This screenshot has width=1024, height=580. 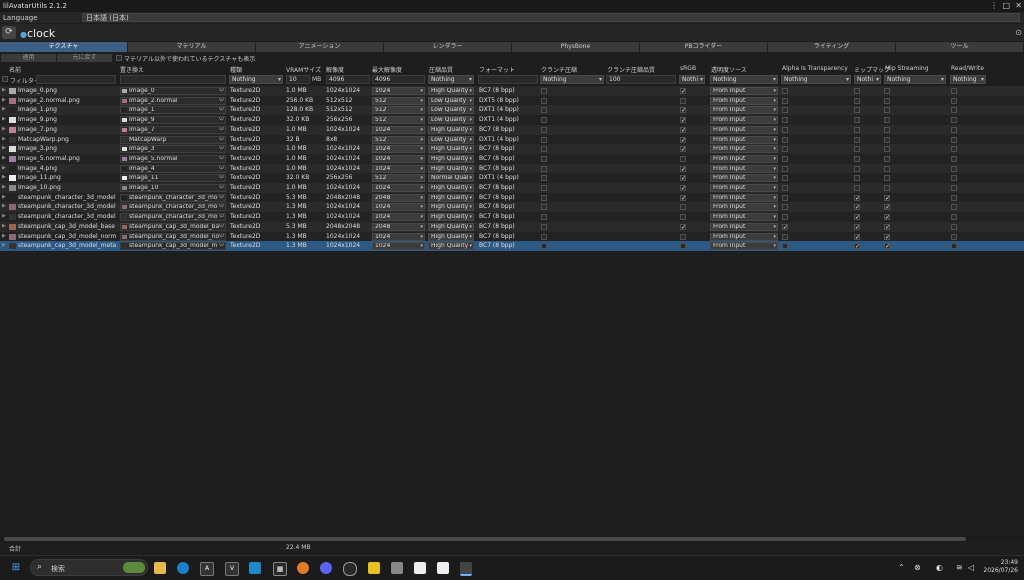 I want to click on replace-field: Image_9 ⊙, so click(x=173, y=120).